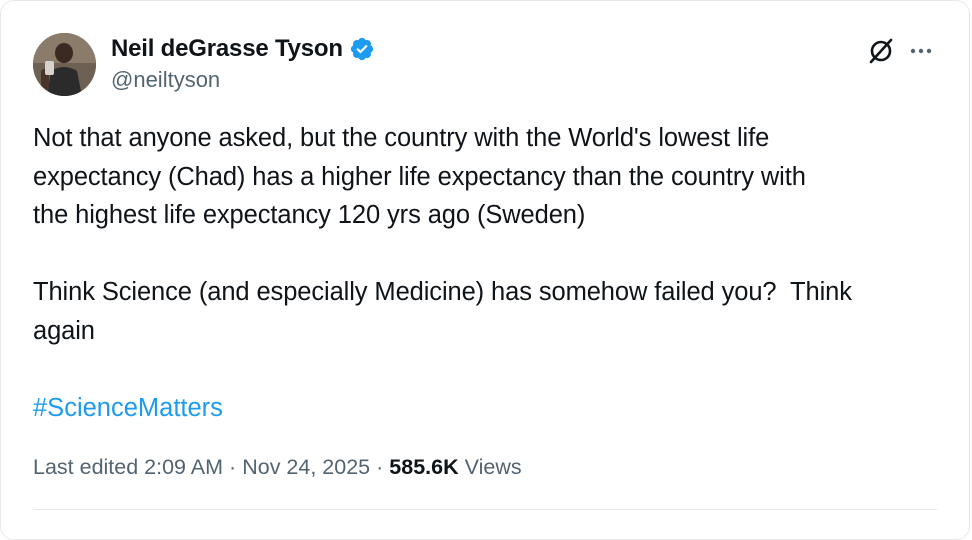 The image size is (972, 540). I want to click on tweet-date: Nov 24, 2025, so click(306, 467).